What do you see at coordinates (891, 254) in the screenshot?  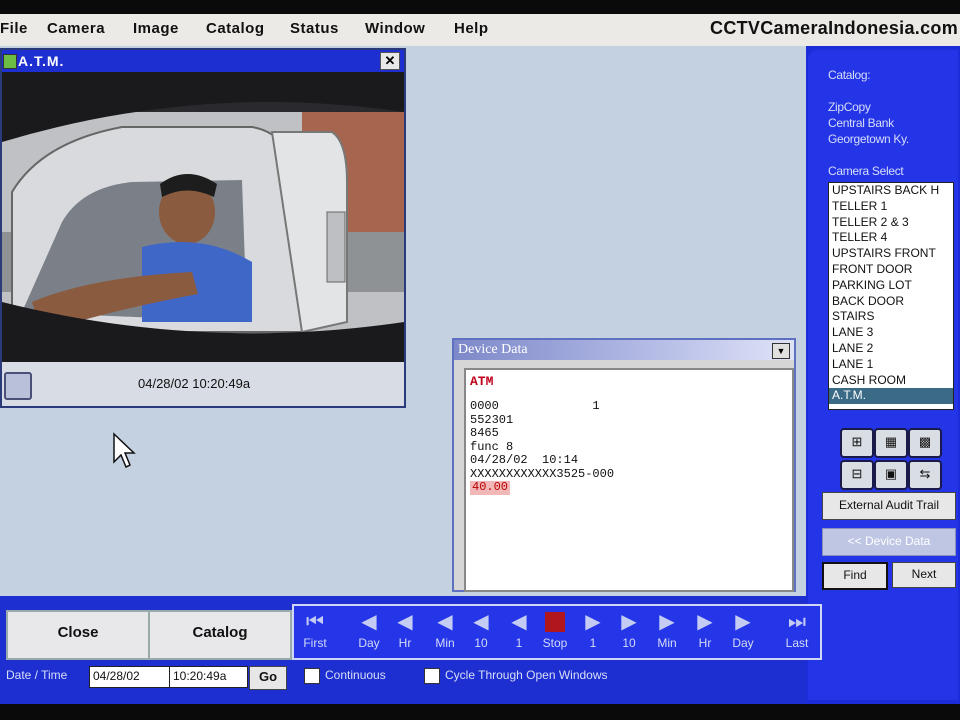 I see `camera-list-item: UPSTAIRS FRONT` at bounding box center [891, 254].